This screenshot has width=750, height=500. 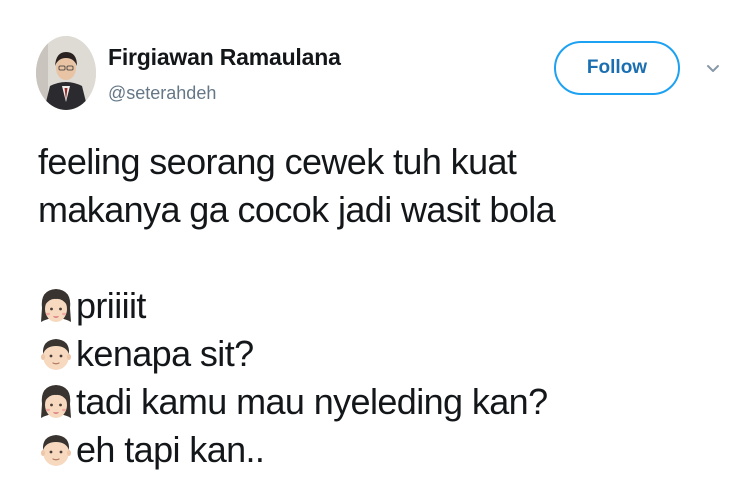 I want to click on dialogue-line: priiiit, so click(x=378, y=306).